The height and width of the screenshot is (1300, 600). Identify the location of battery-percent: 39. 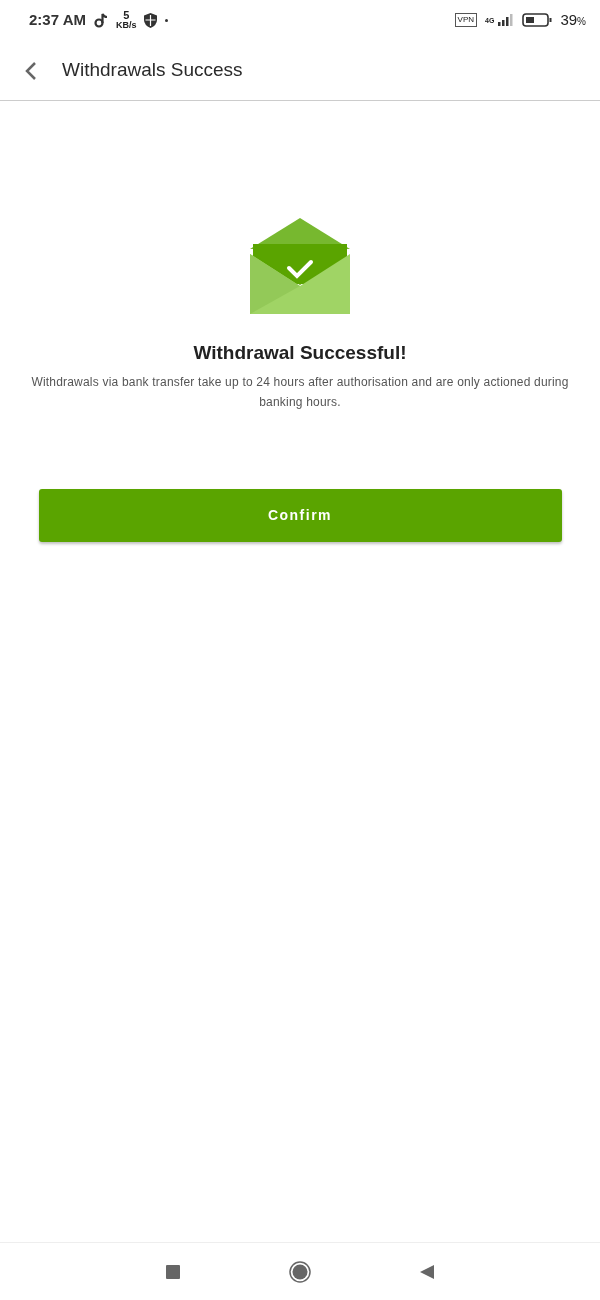
(569, 19).